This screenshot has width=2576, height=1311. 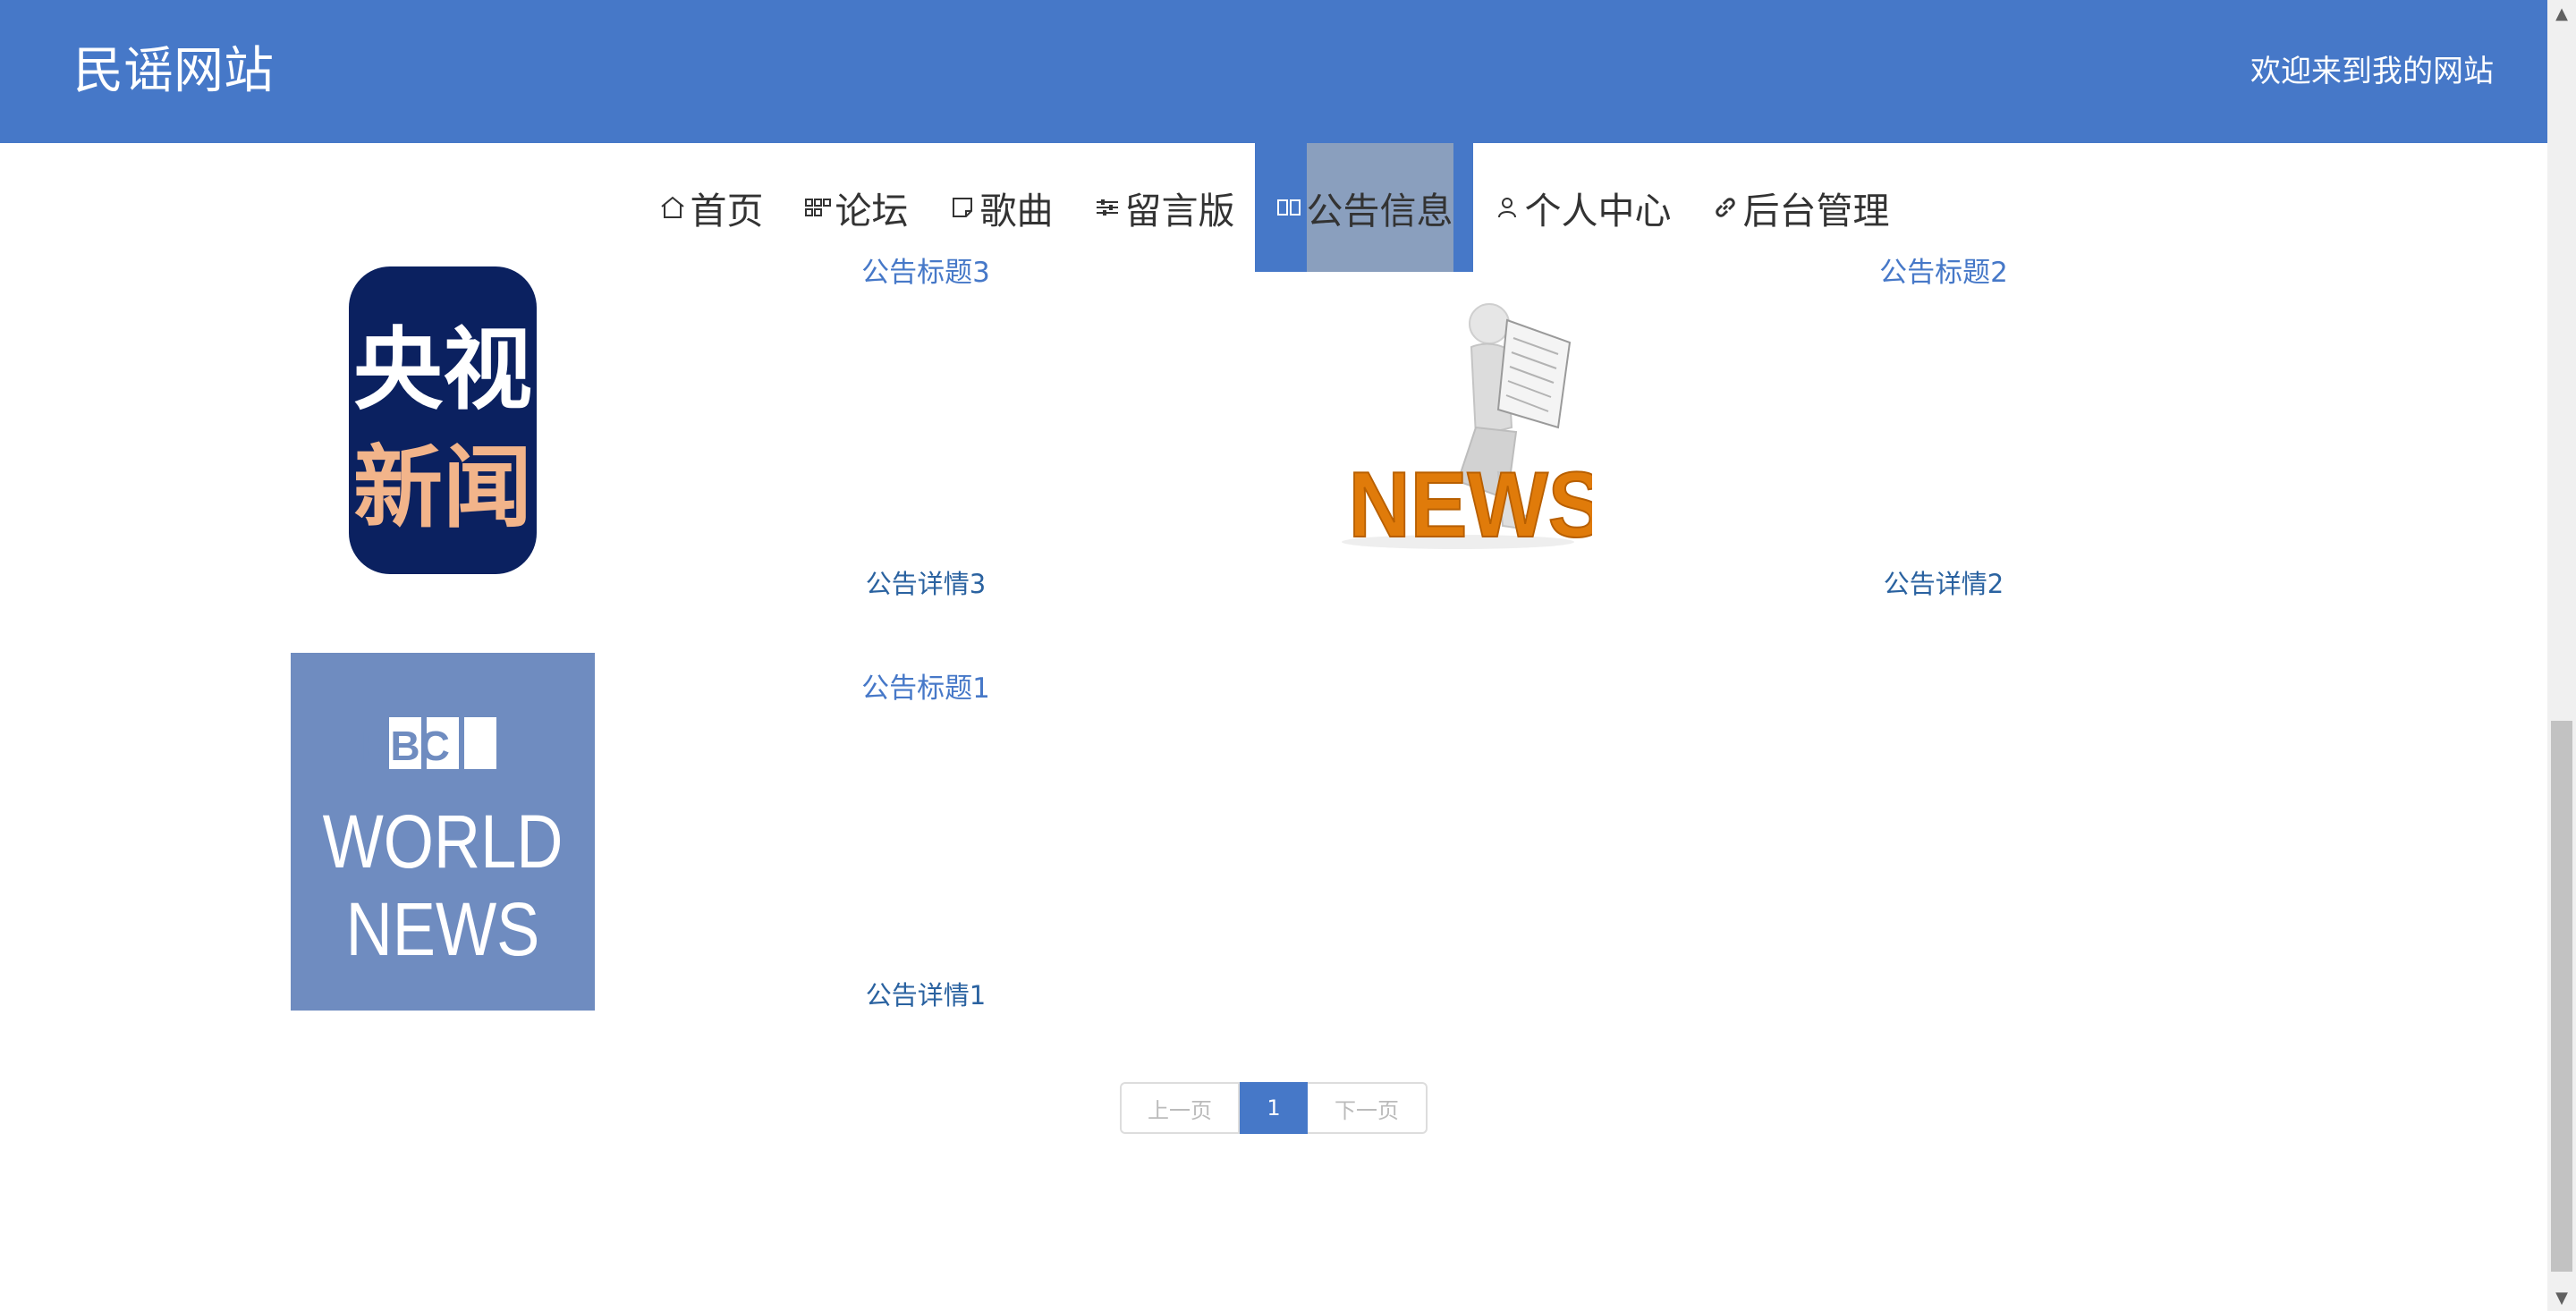 What do you see at coordinates (1943, 582) in the screenshot?
I see `announcement-detail: 公告详情2` at bounding box center [1943, 582].